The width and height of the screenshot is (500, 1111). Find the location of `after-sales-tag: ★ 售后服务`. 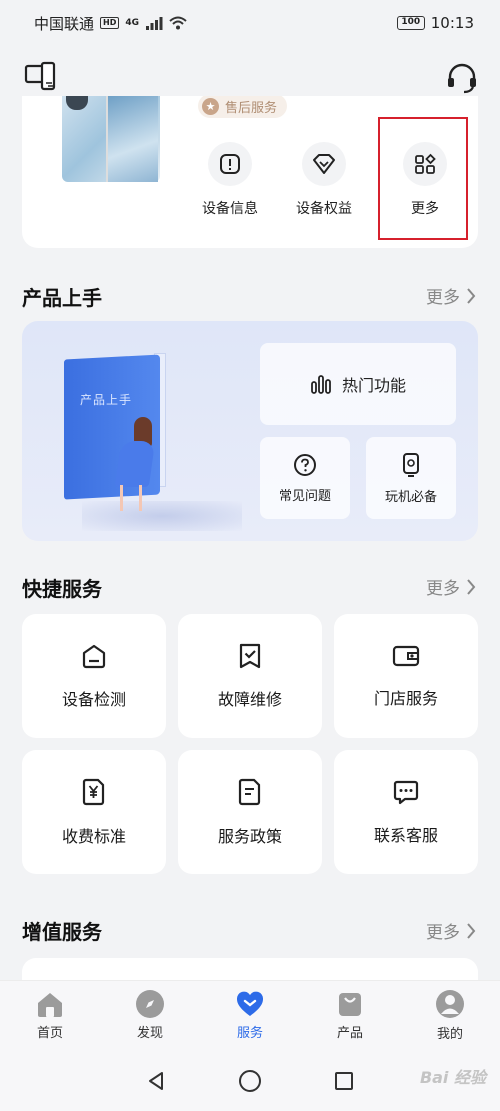

after-sales-tag: ★ 售后服务 is located at coordinates (243, 107).